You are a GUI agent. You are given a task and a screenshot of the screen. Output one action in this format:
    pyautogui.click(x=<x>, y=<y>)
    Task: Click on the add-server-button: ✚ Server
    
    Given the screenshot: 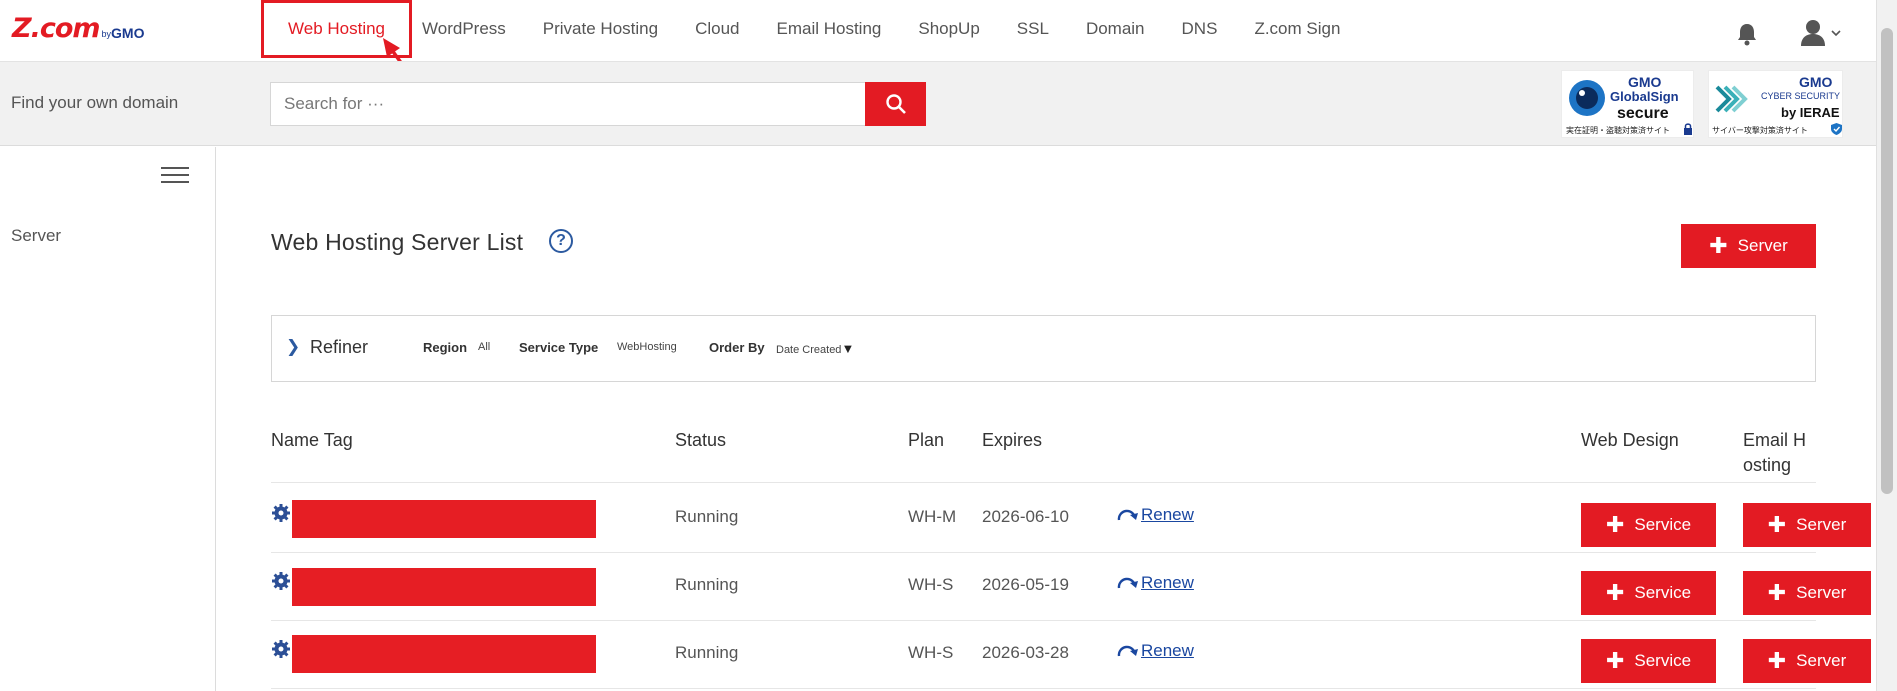 What is the action you would take?
    pyautogui.click(x=1748, y=246)
    